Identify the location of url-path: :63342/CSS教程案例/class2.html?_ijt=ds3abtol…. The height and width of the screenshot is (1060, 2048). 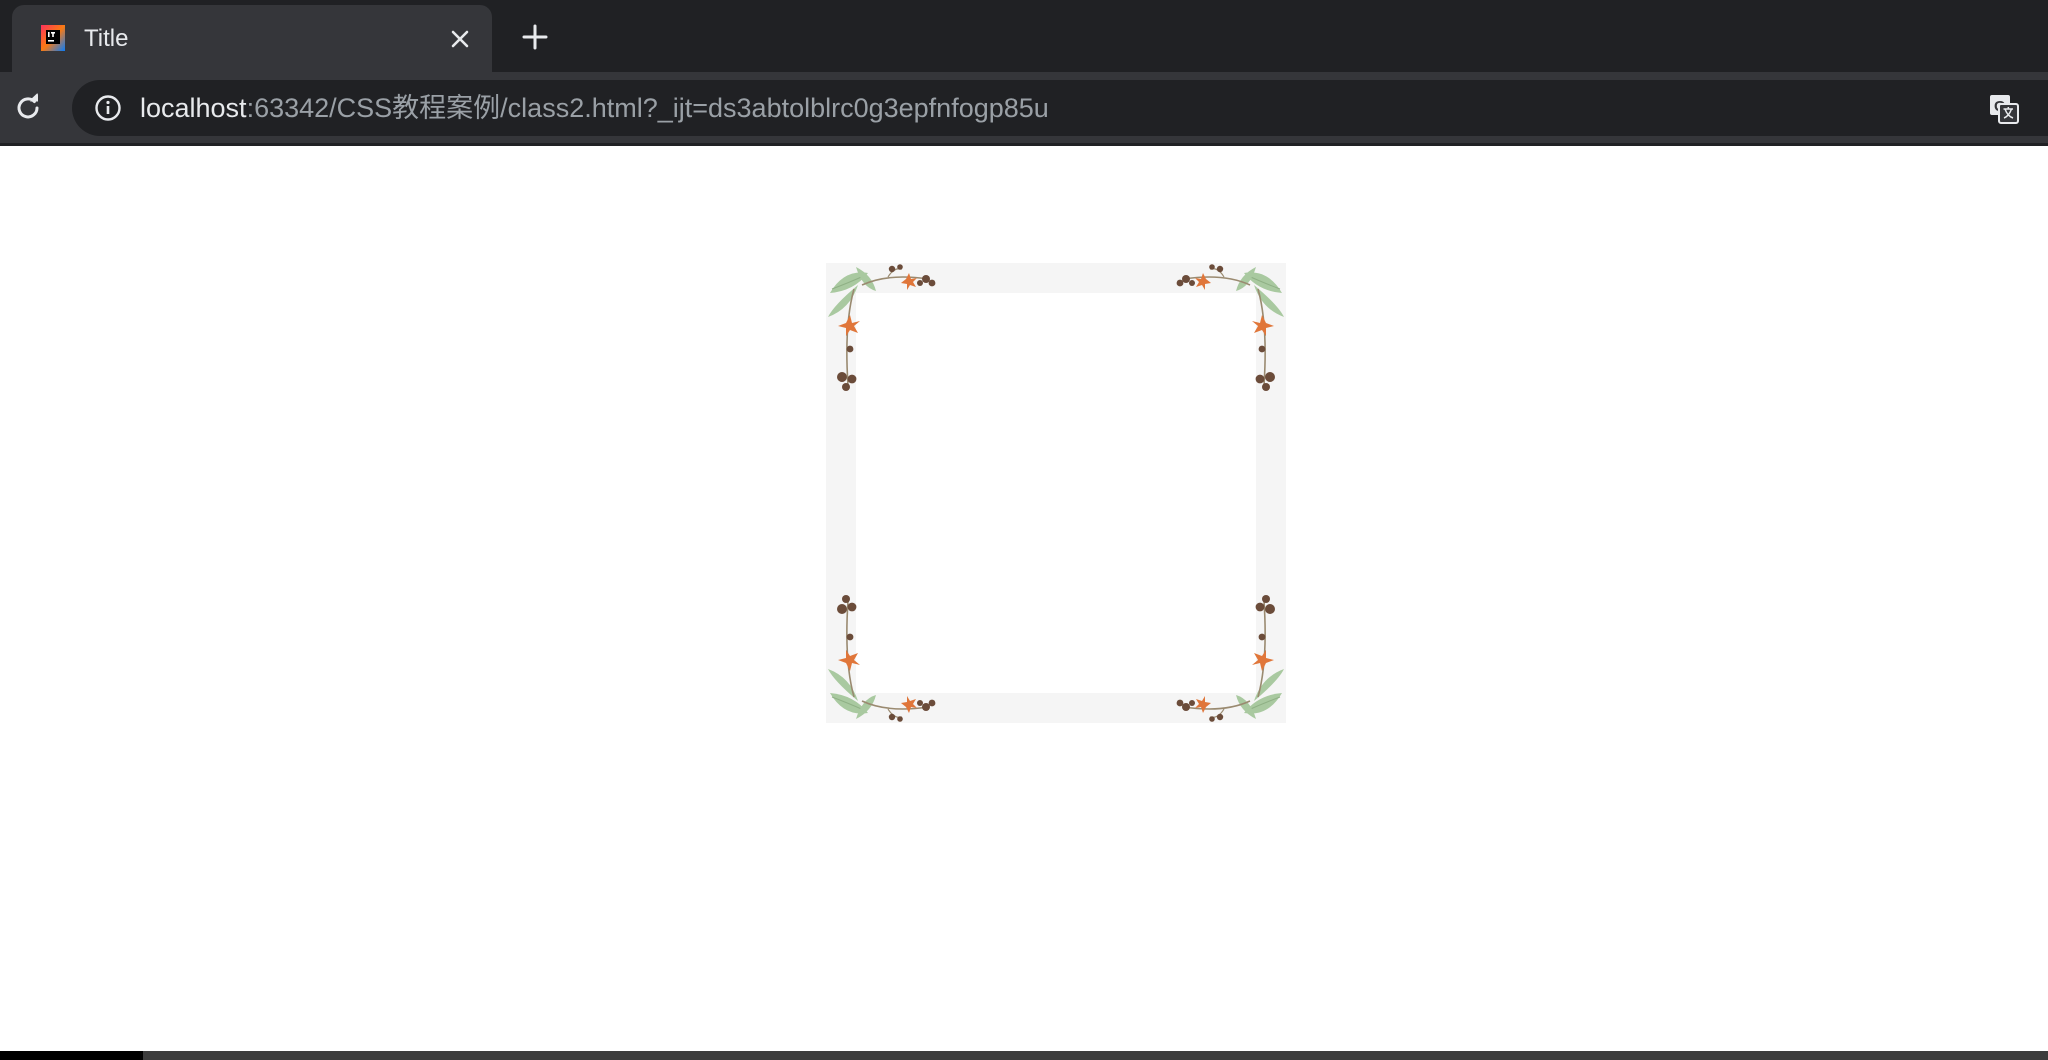
(647, 108).